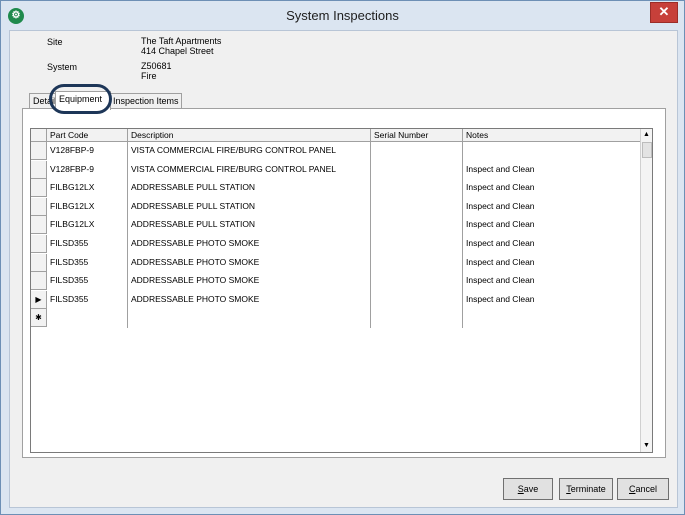 The width and height of the screenshot is (685, 515). Describe the element at coordinates (646, 489) in the screenshot. I see `cancel-label: ancel` at that location.